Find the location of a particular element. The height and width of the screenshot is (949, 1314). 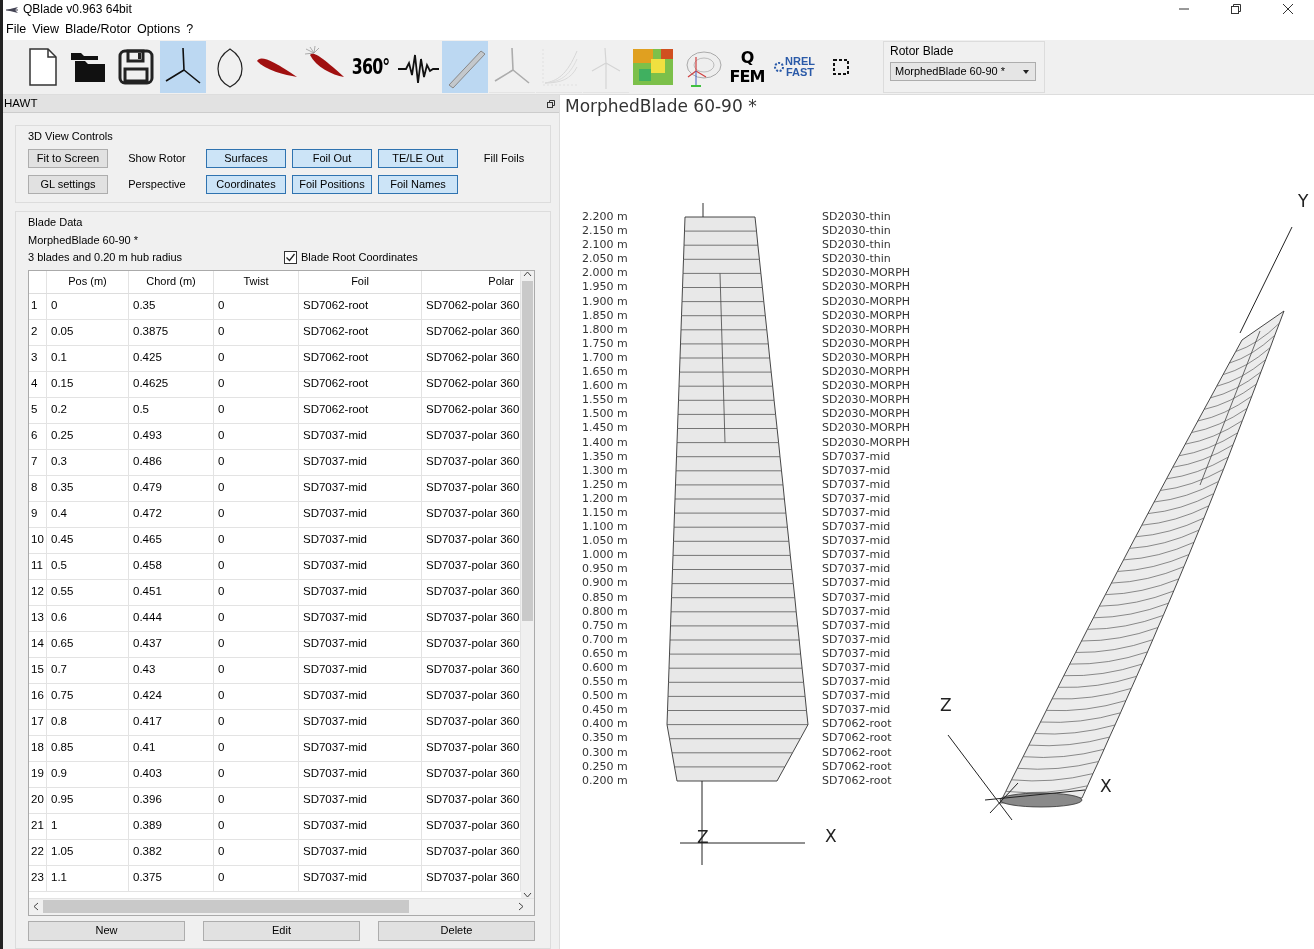

push-button: Fit to Screen is located at coordinates (68, 159).